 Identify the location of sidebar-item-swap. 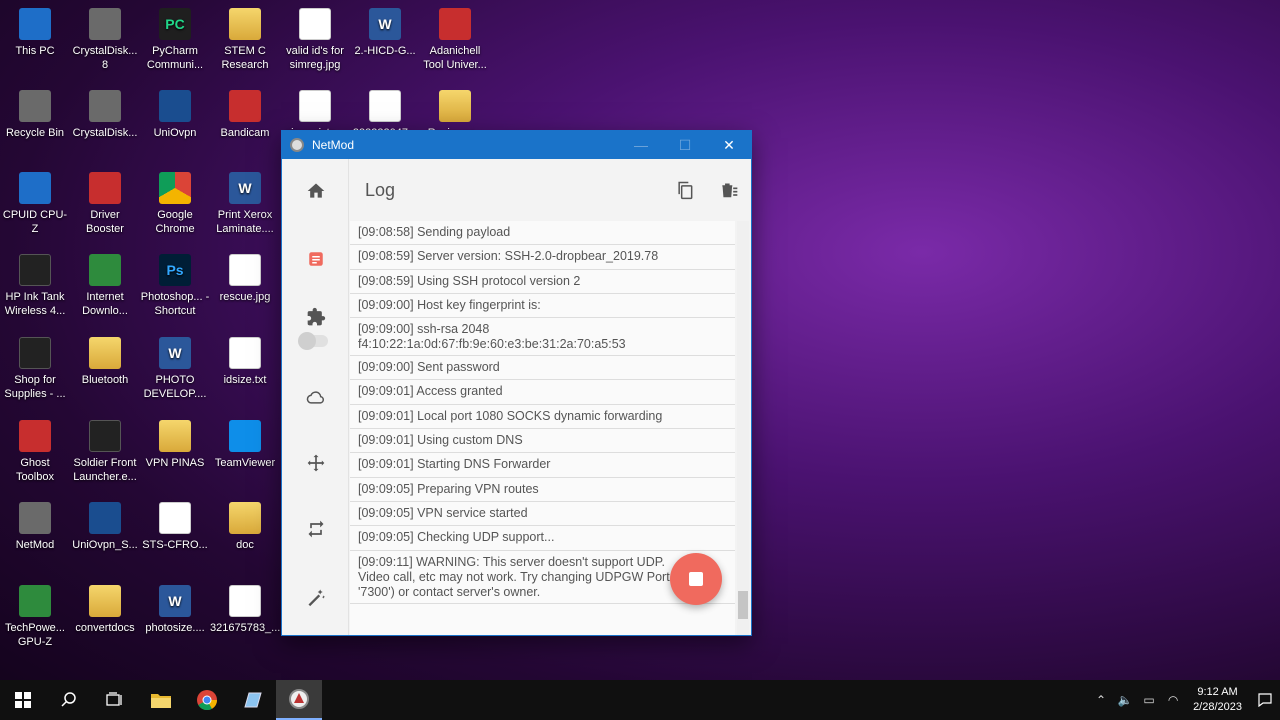
(315, 529).